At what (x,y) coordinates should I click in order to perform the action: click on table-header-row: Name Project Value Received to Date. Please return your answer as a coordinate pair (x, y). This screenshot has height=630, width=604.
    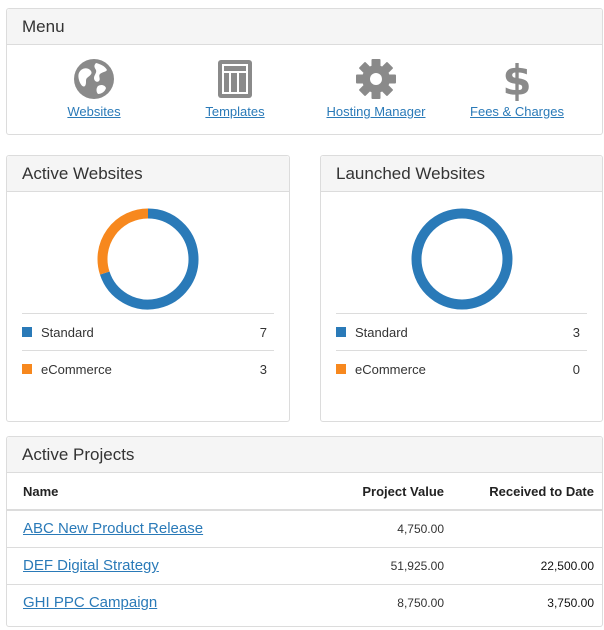
    Looking at the image, I should click on (304, 492).